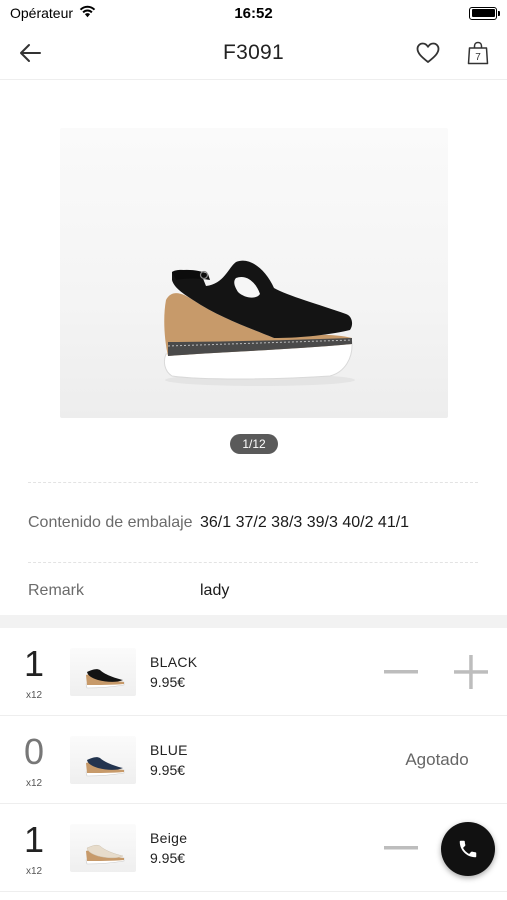 The width and height of the screenshot is (507, 900). I want to click on increase-quantity-button, so click(471, 672).